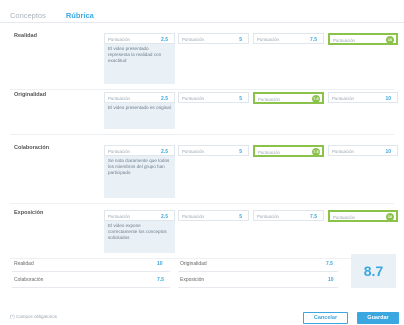 This screenshot has height=325, width=404. Describe the element at coordinates (32, 148) in the screenshot. I see `criterion-name: Colaboración` at that location.